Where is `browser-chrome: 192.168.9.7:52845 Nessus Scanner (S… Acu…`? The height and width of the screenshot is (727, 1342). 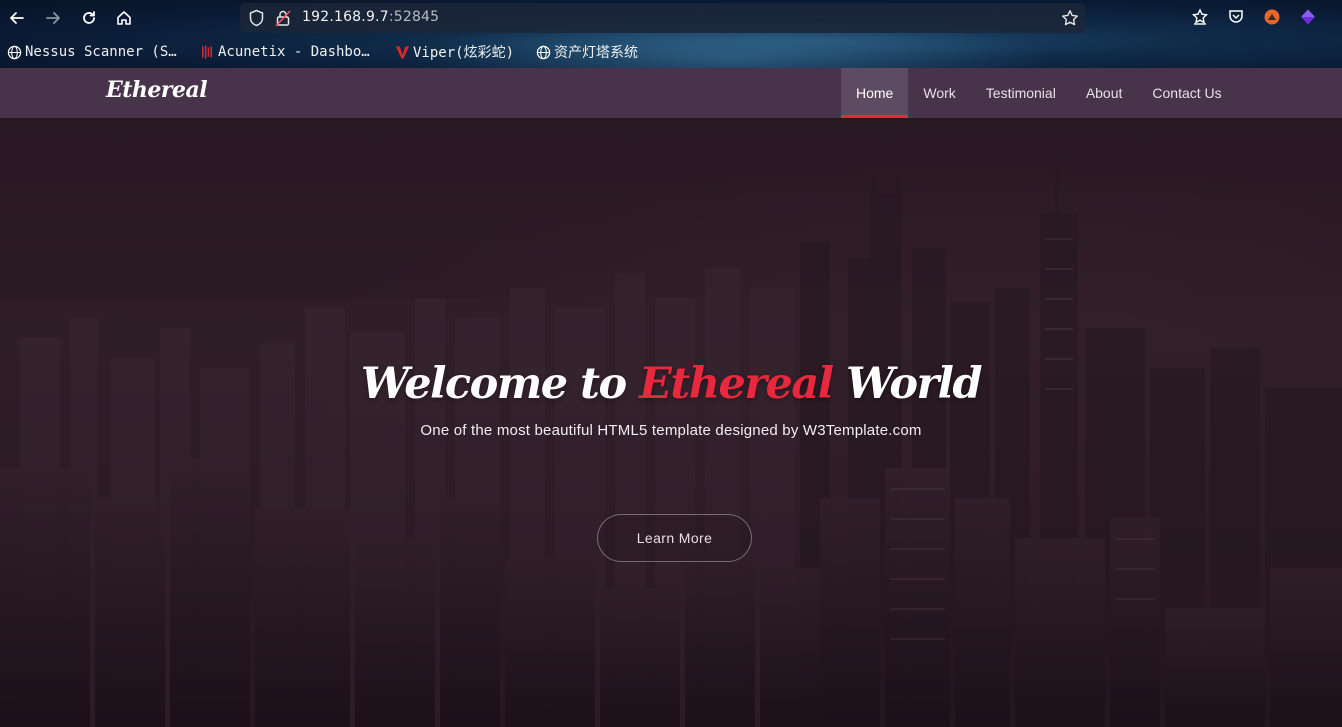
browser-chrome: 192.168.9.7:52845 Nessus Scanner (S… Acu… is located at coordinates (671, 34).